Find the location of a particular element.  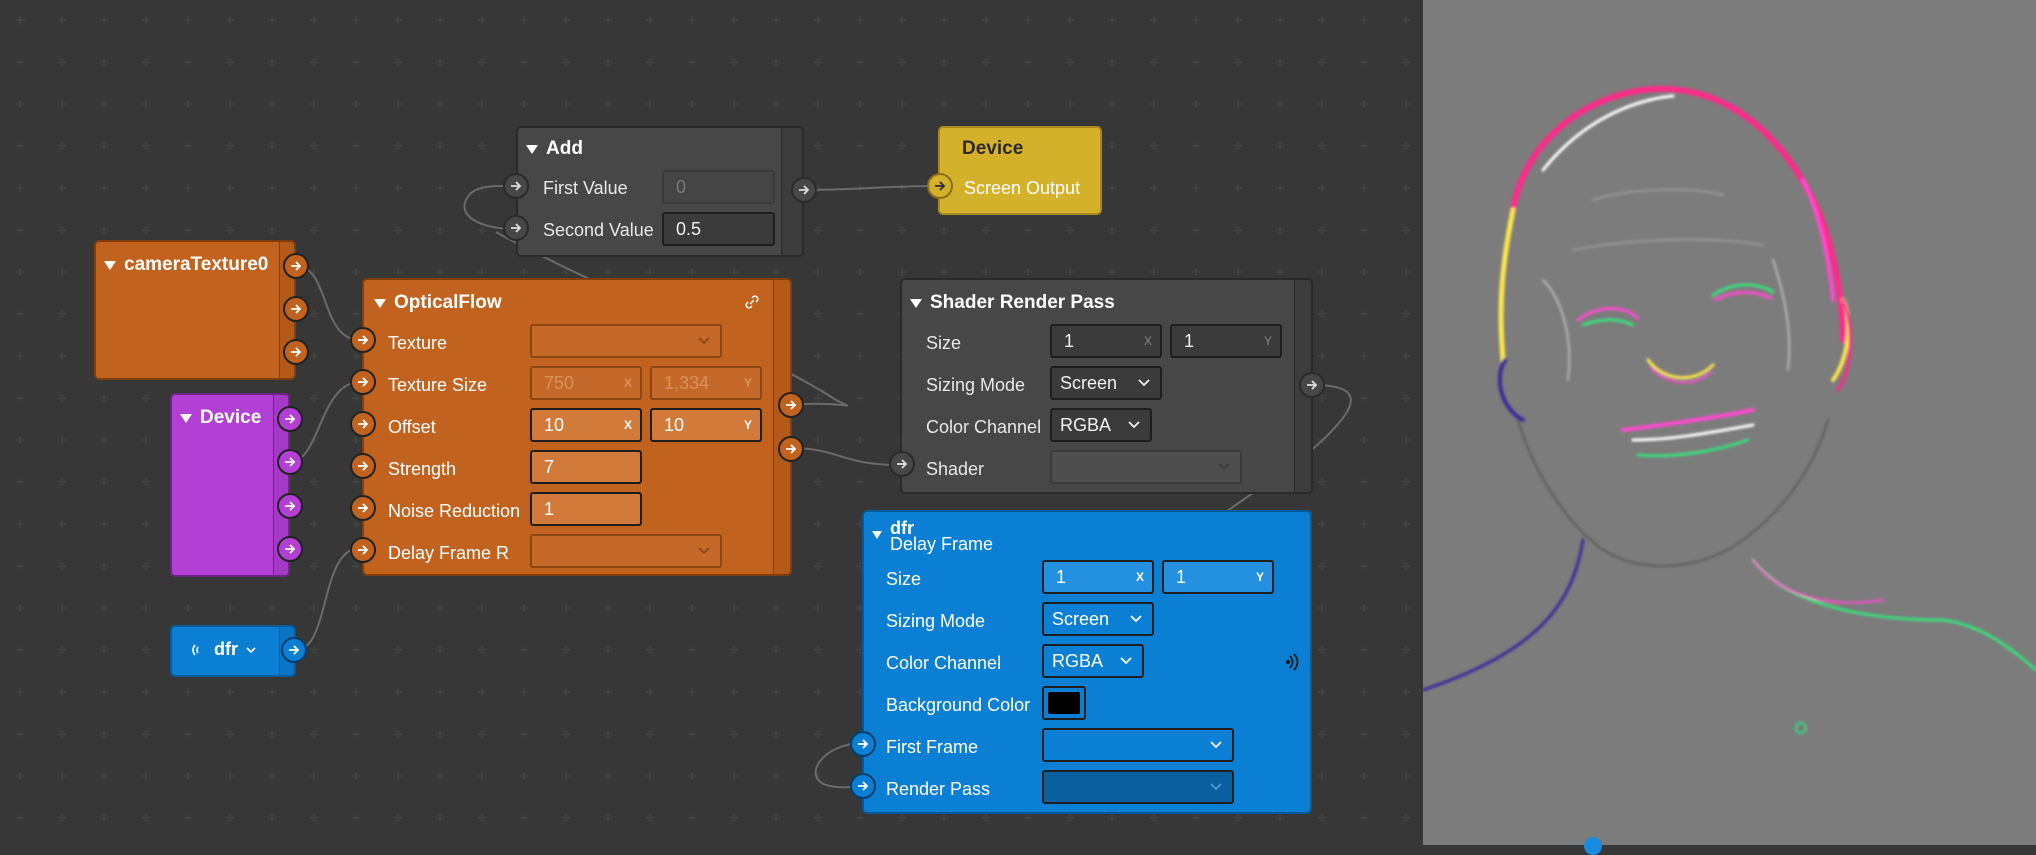

noise-reduction-field: 1 is located at coordinates (586, 509).